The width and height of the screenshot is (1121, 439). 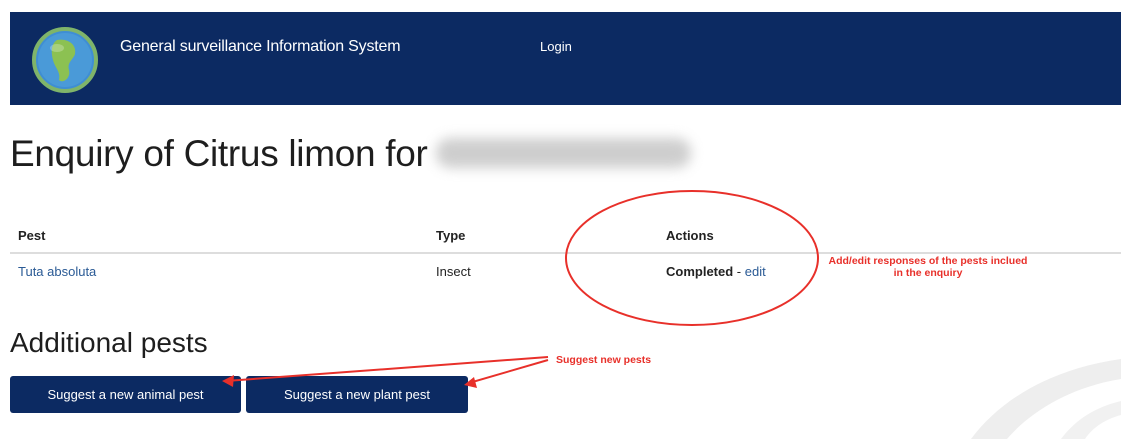 What do you see at coordinates (700, 271) in the screenshot?
I see `status-completed: Completed` at bounding box center [700, 271].